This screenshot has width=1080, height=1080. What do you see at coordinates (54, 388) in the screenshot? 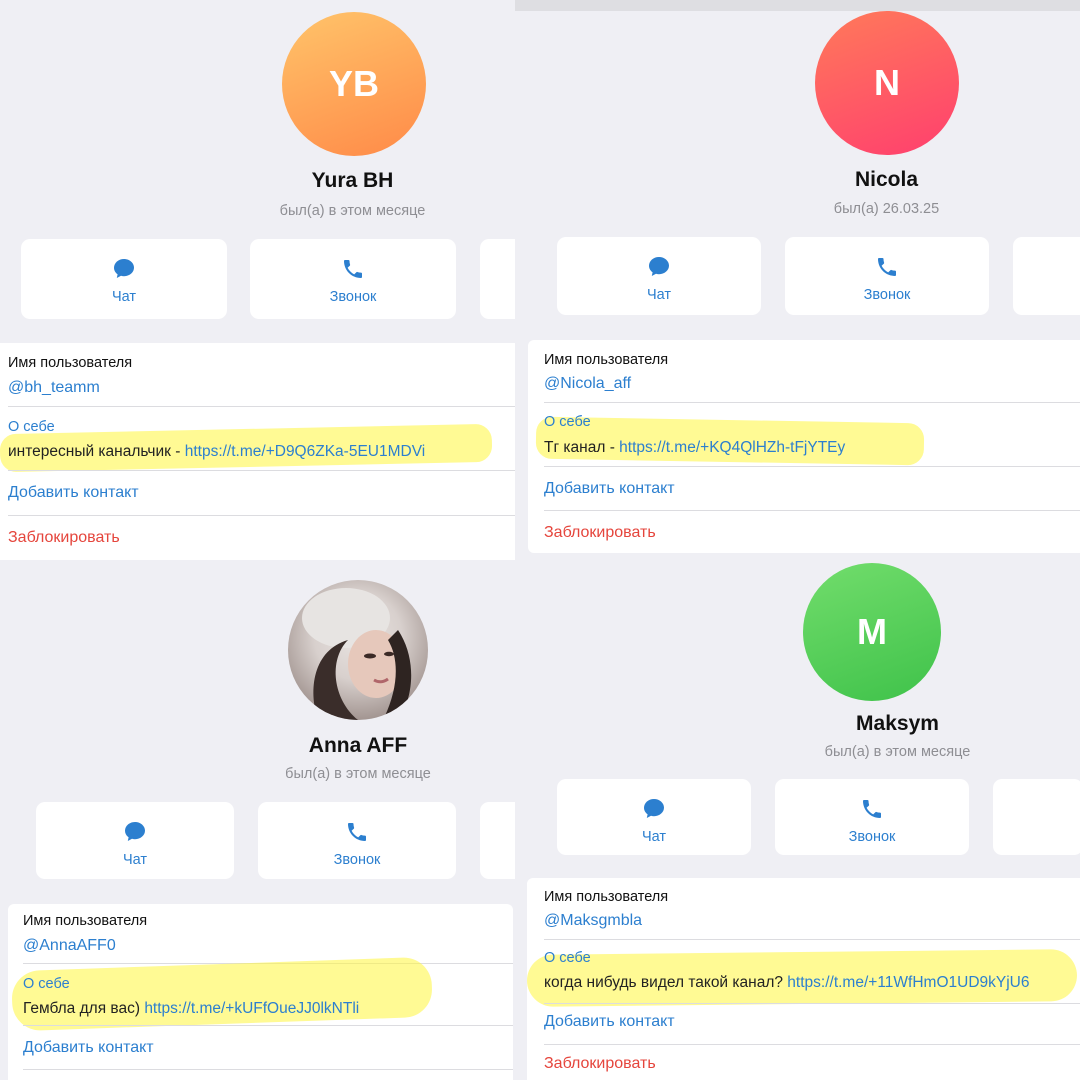
I see `username-value: @bh_teamm` at bounding box center [54, 388].